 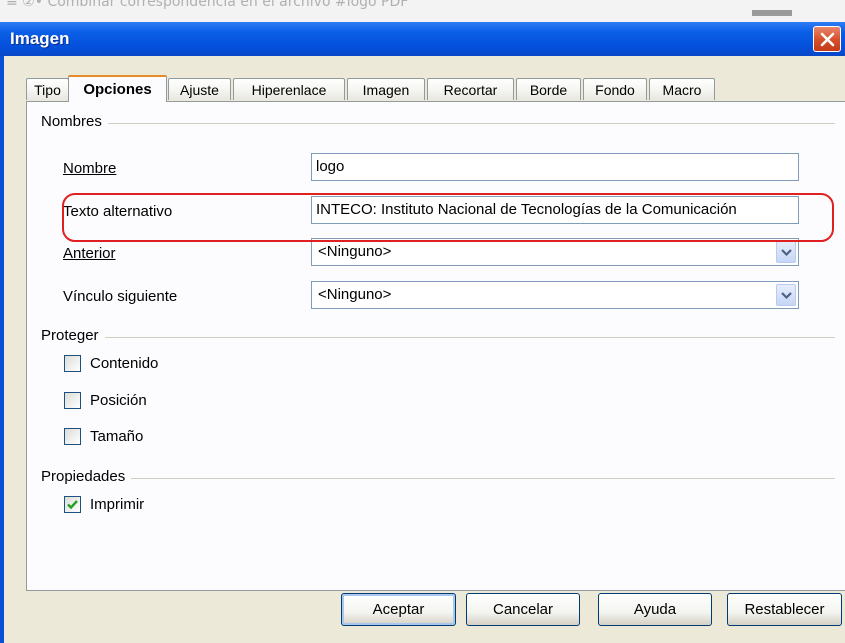 I want to click on aceptar-button: Aceptar, so click(x=398, y=609).